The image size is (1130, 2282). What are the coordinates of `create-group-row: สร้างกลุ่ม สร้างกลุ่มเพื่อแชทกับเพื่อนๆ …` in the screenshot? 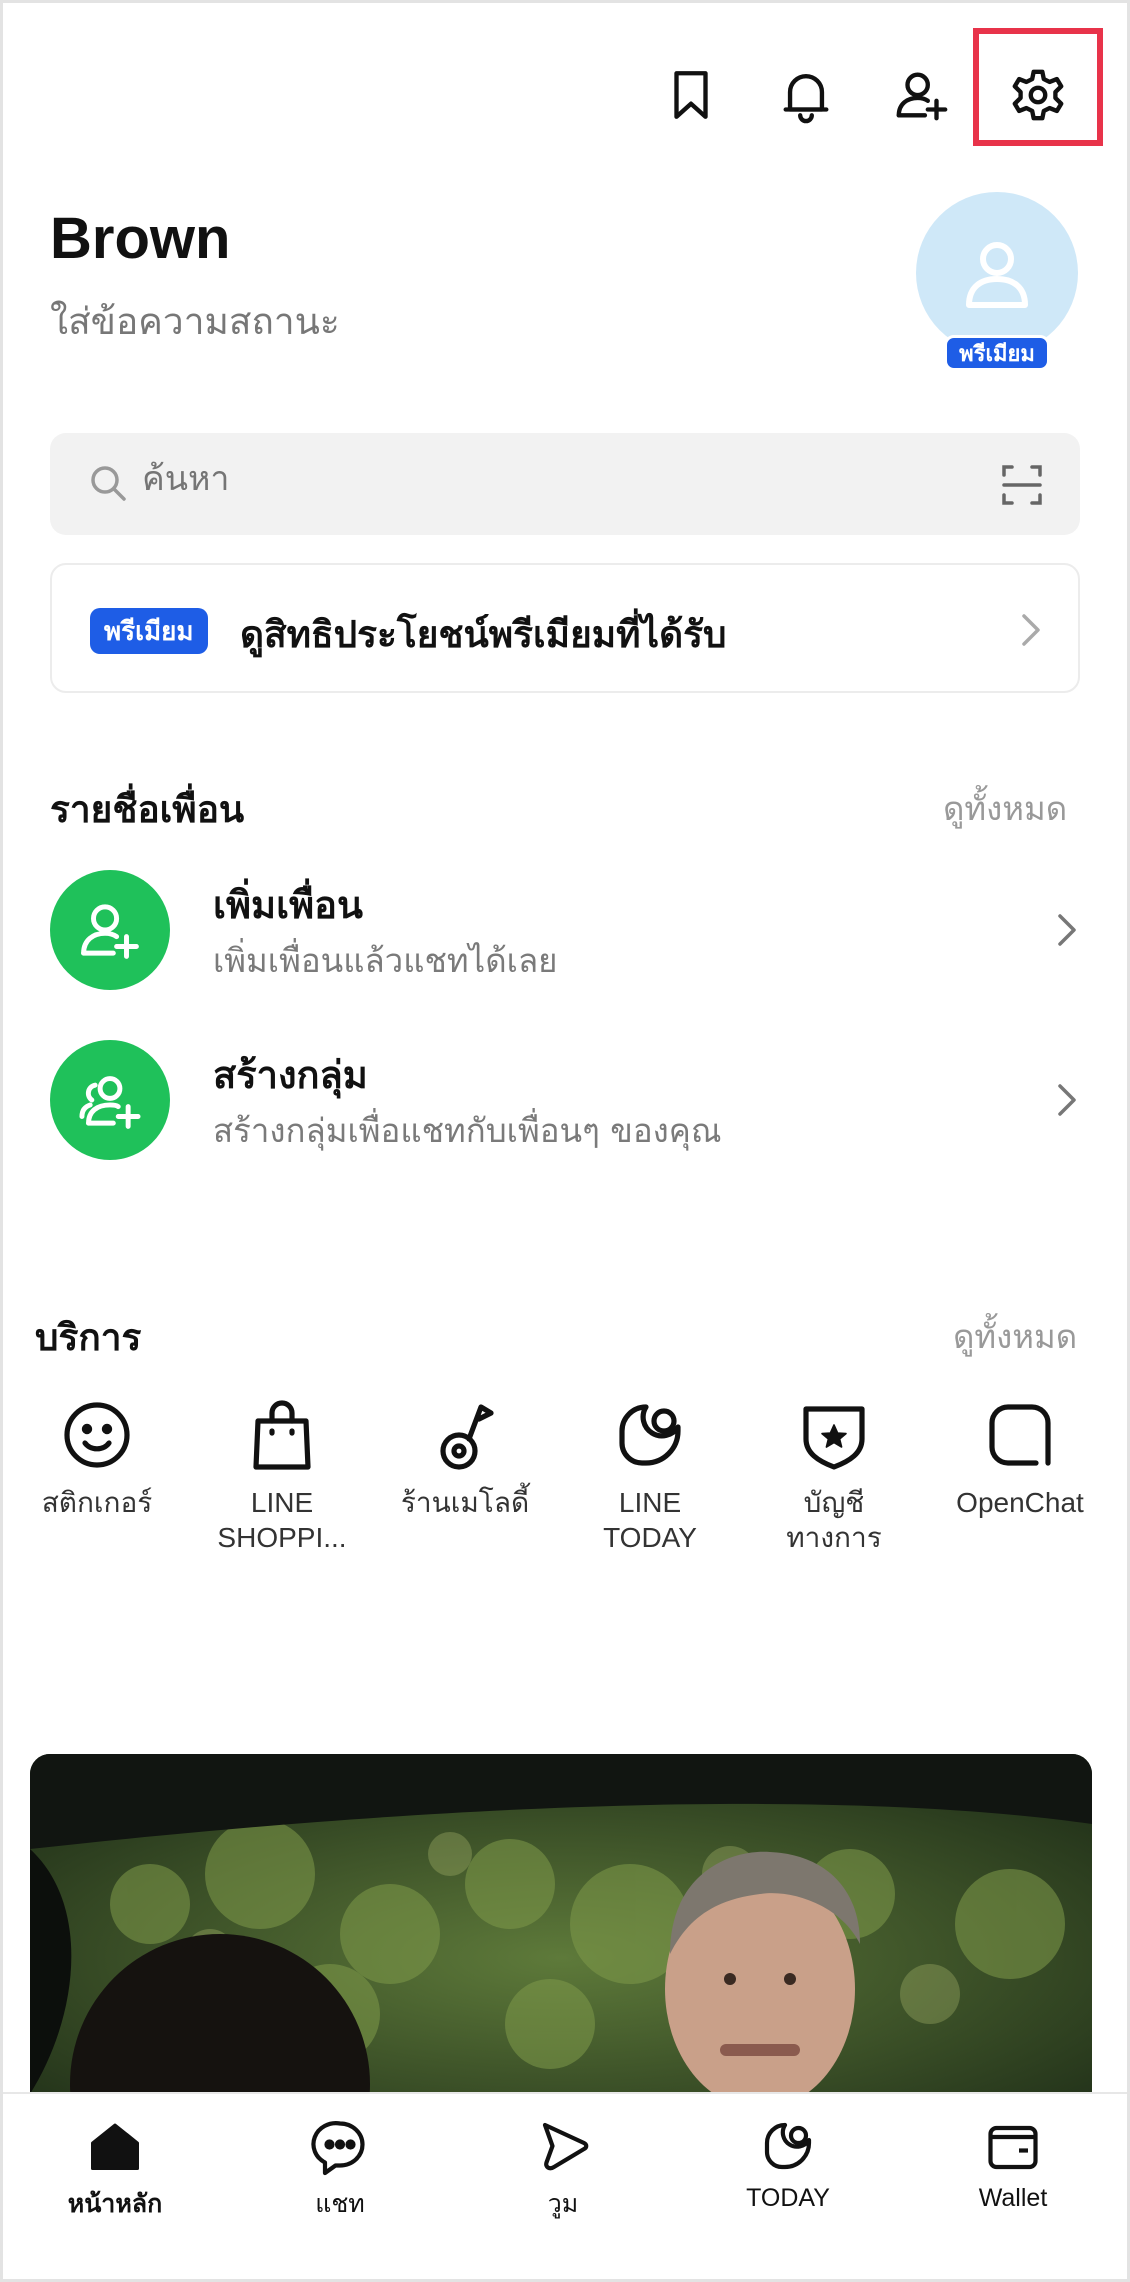 It's located at (565, 1105).